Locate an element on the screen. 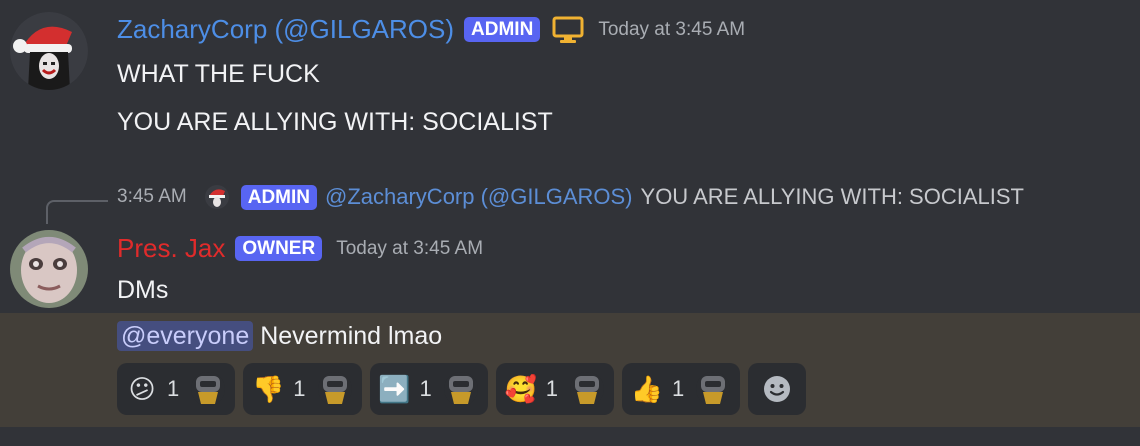 The image size is (1140, 446). avatar-pres-jax is located at coordinates (49, 269).